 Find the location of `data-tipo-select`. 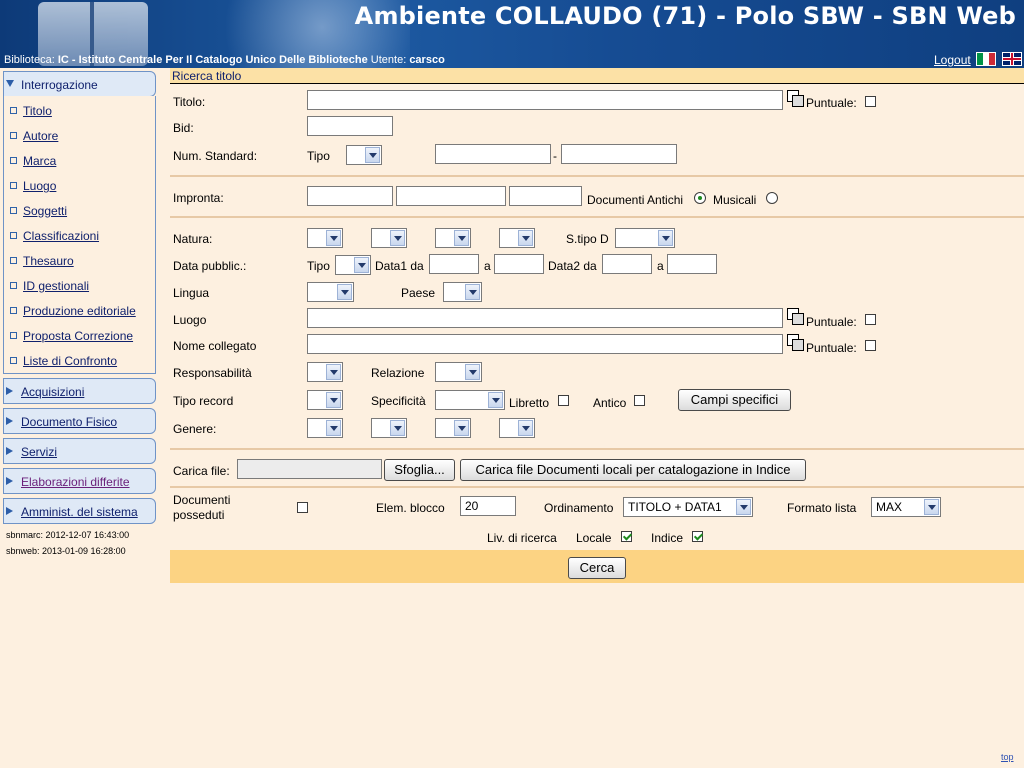

data-tipo-select is located at coordinates (353, 265).